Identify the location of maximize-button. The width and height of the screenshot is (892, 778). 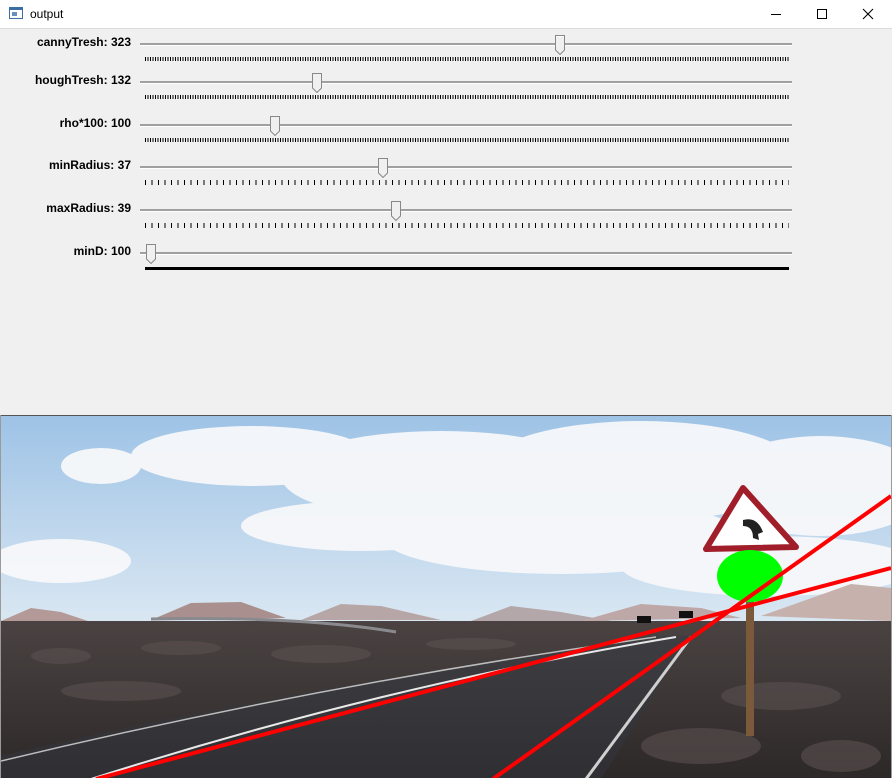
(823, 14).